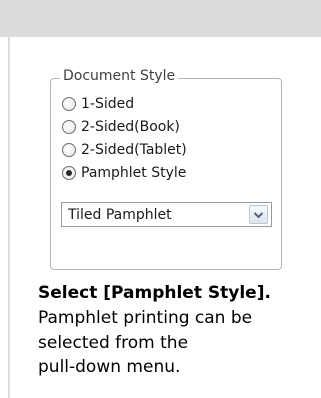 The image size is (321, 398). What do you see at coordinates (145, 318) in the screenshot?
I see `caption-line: Pamphlet printing can be` at bounding box center [145, 318].